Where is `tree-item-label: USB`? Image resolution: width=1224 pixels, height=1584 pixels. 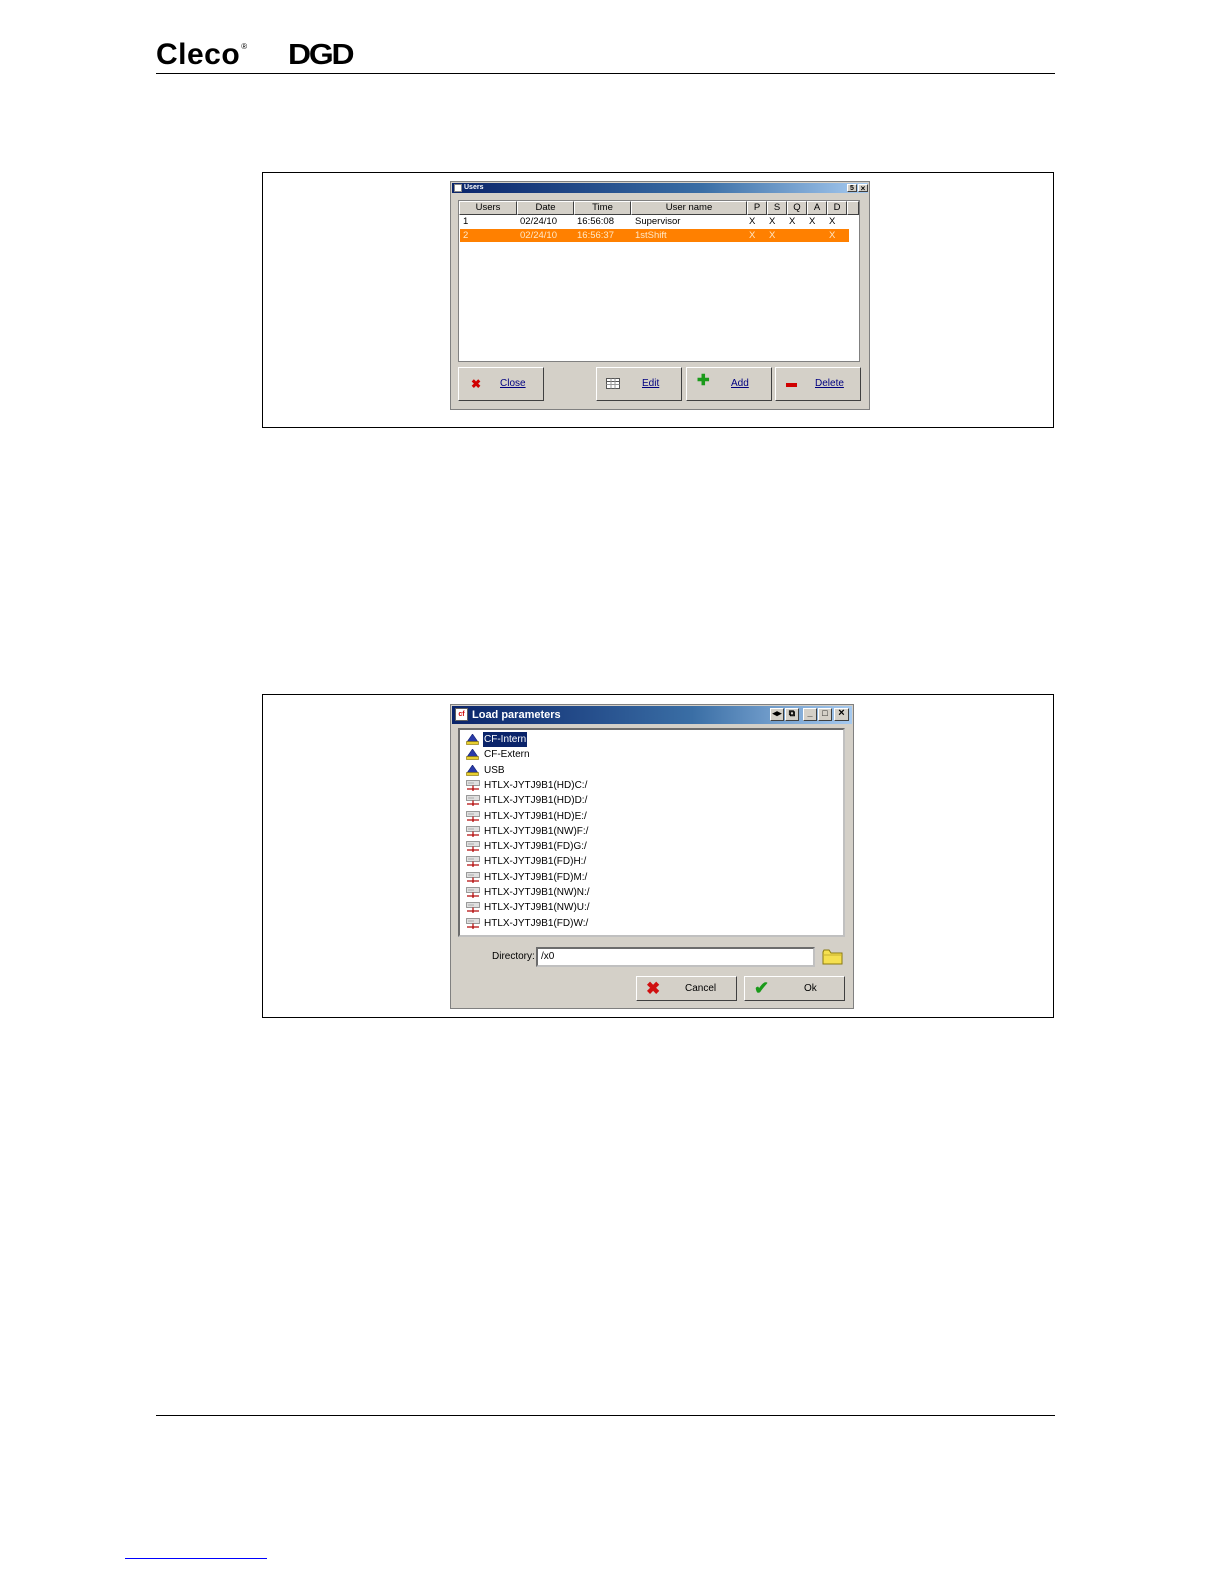
tree-item-label: USB is located at coordinates (494, 770).